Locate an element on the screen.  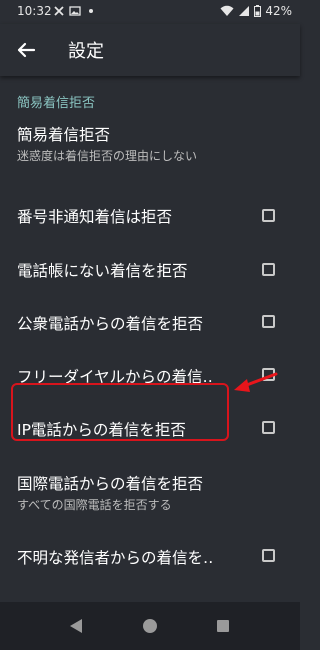
setting-subtitle: すべての国際電話を拒否する is located at coordinates (94, 505).